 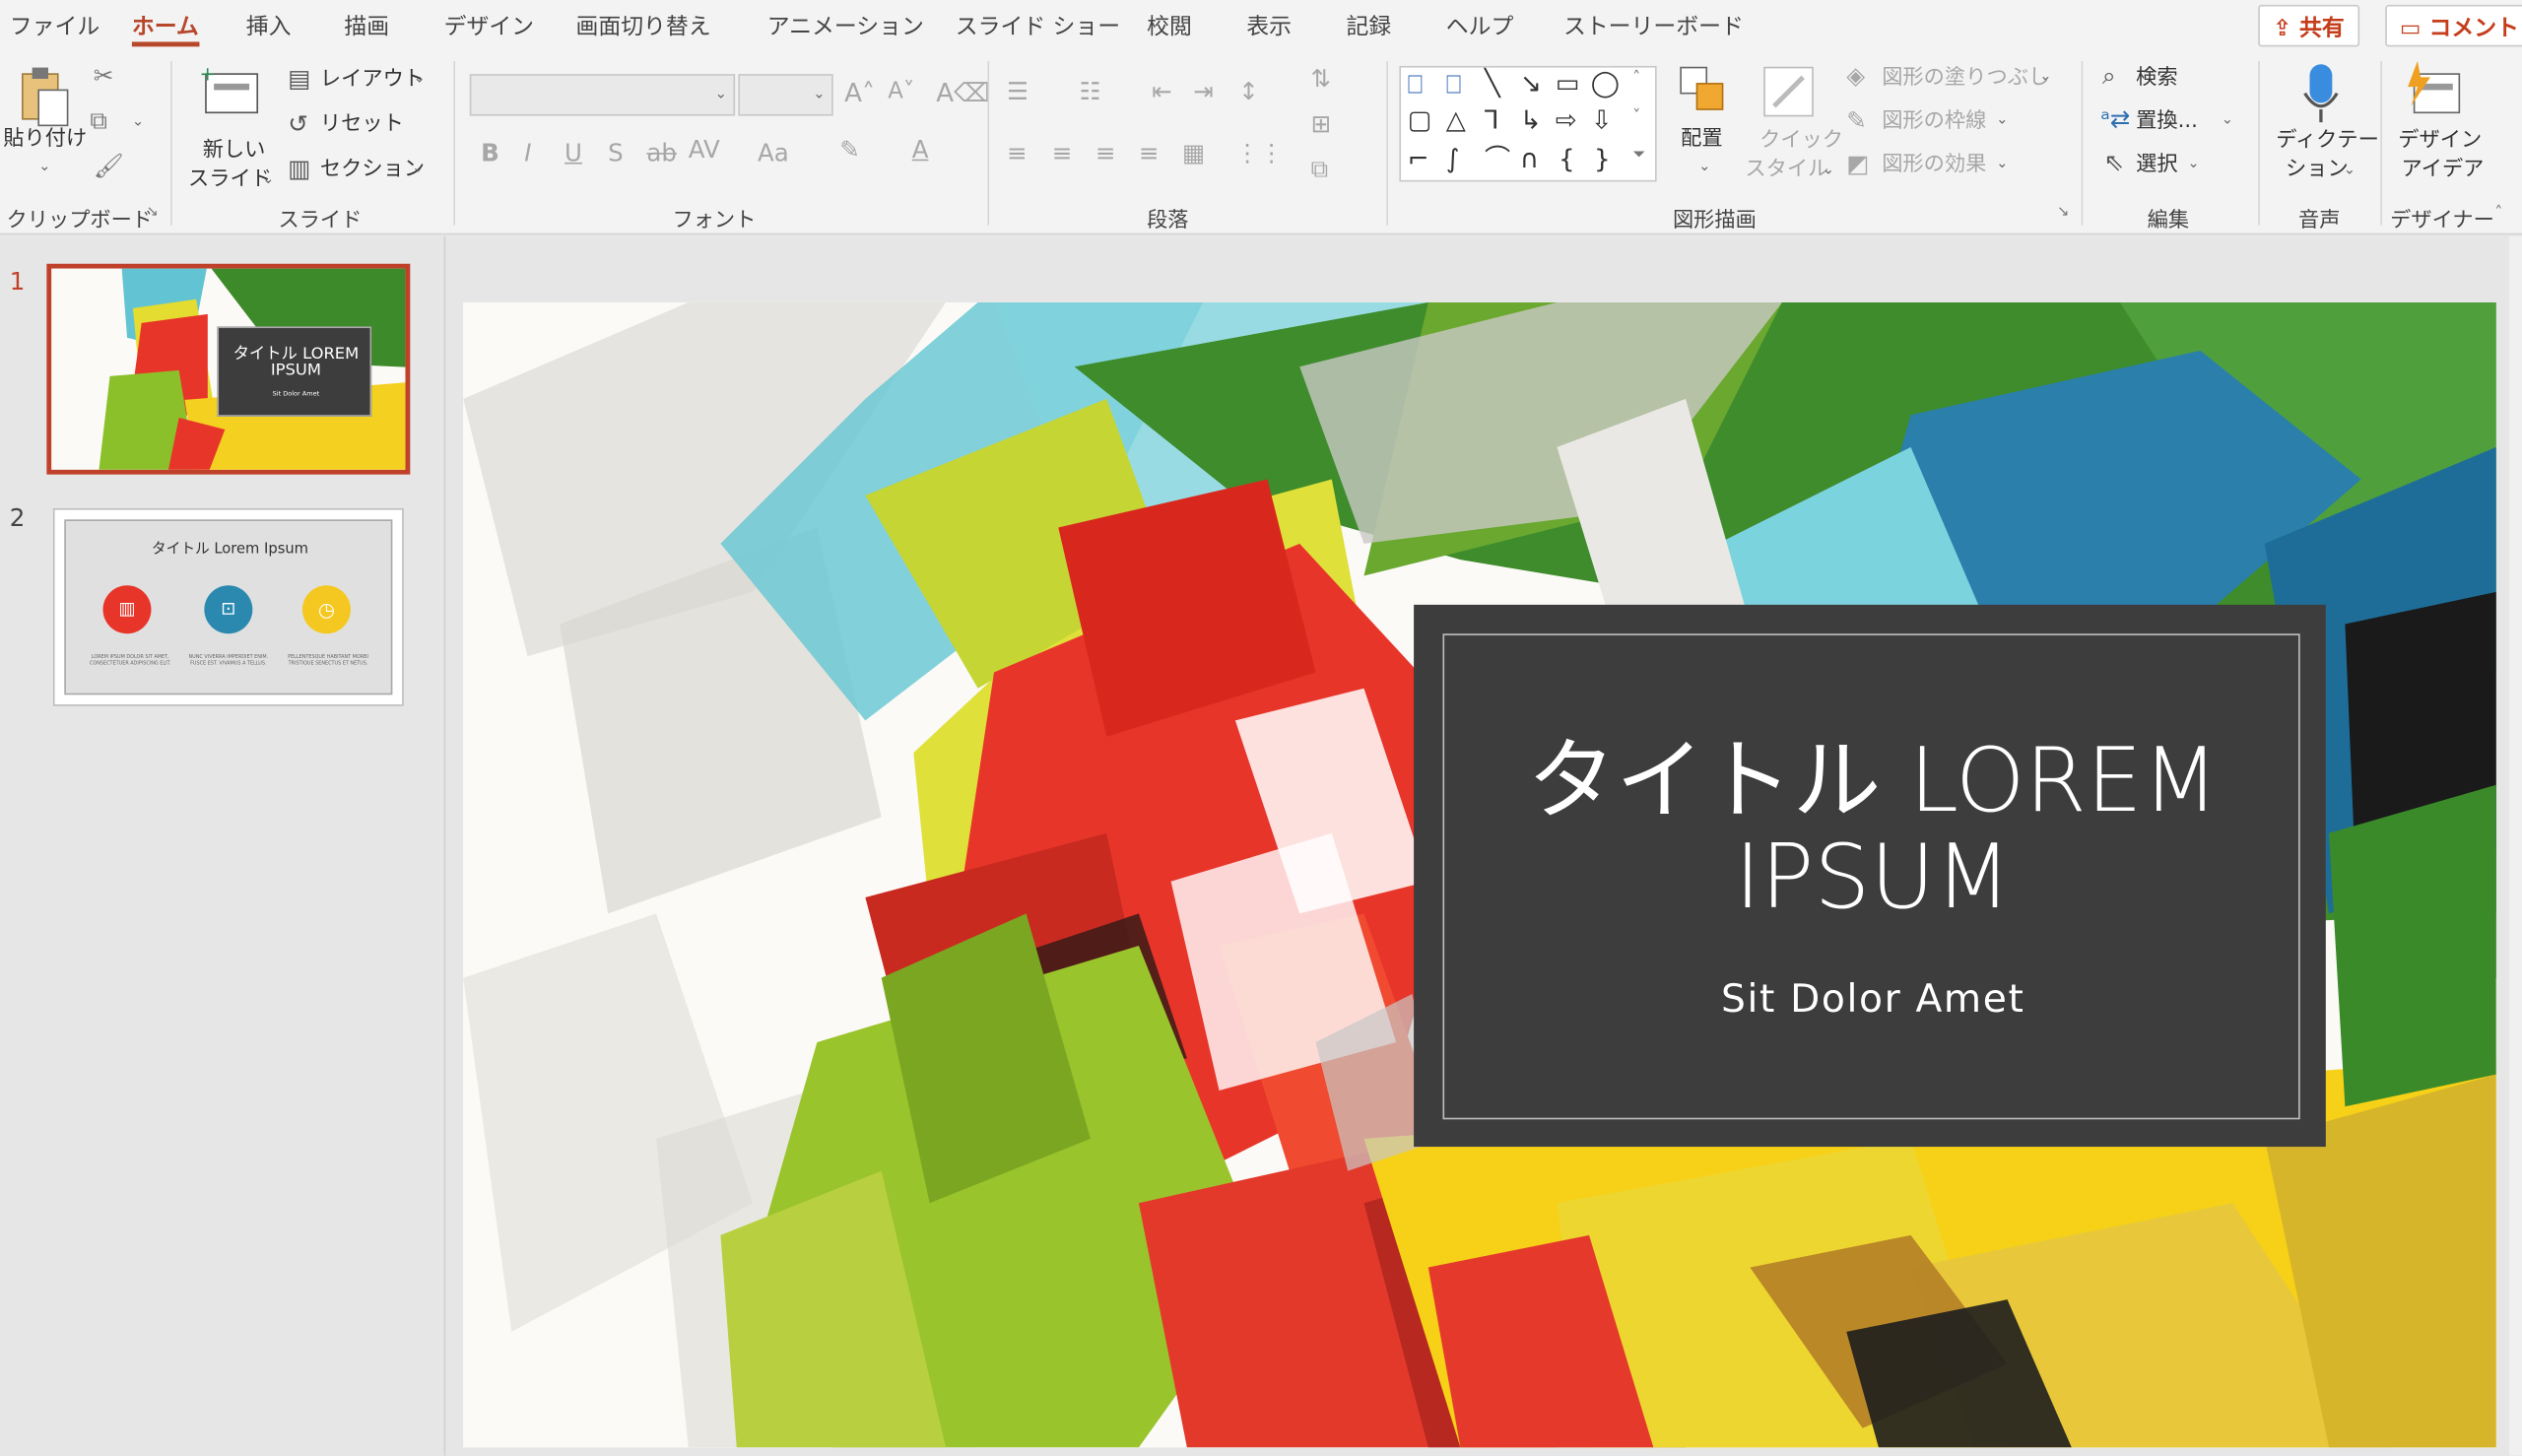 I want to click on right-arrow-icon: ⇨, so click(x=1566, y=120).